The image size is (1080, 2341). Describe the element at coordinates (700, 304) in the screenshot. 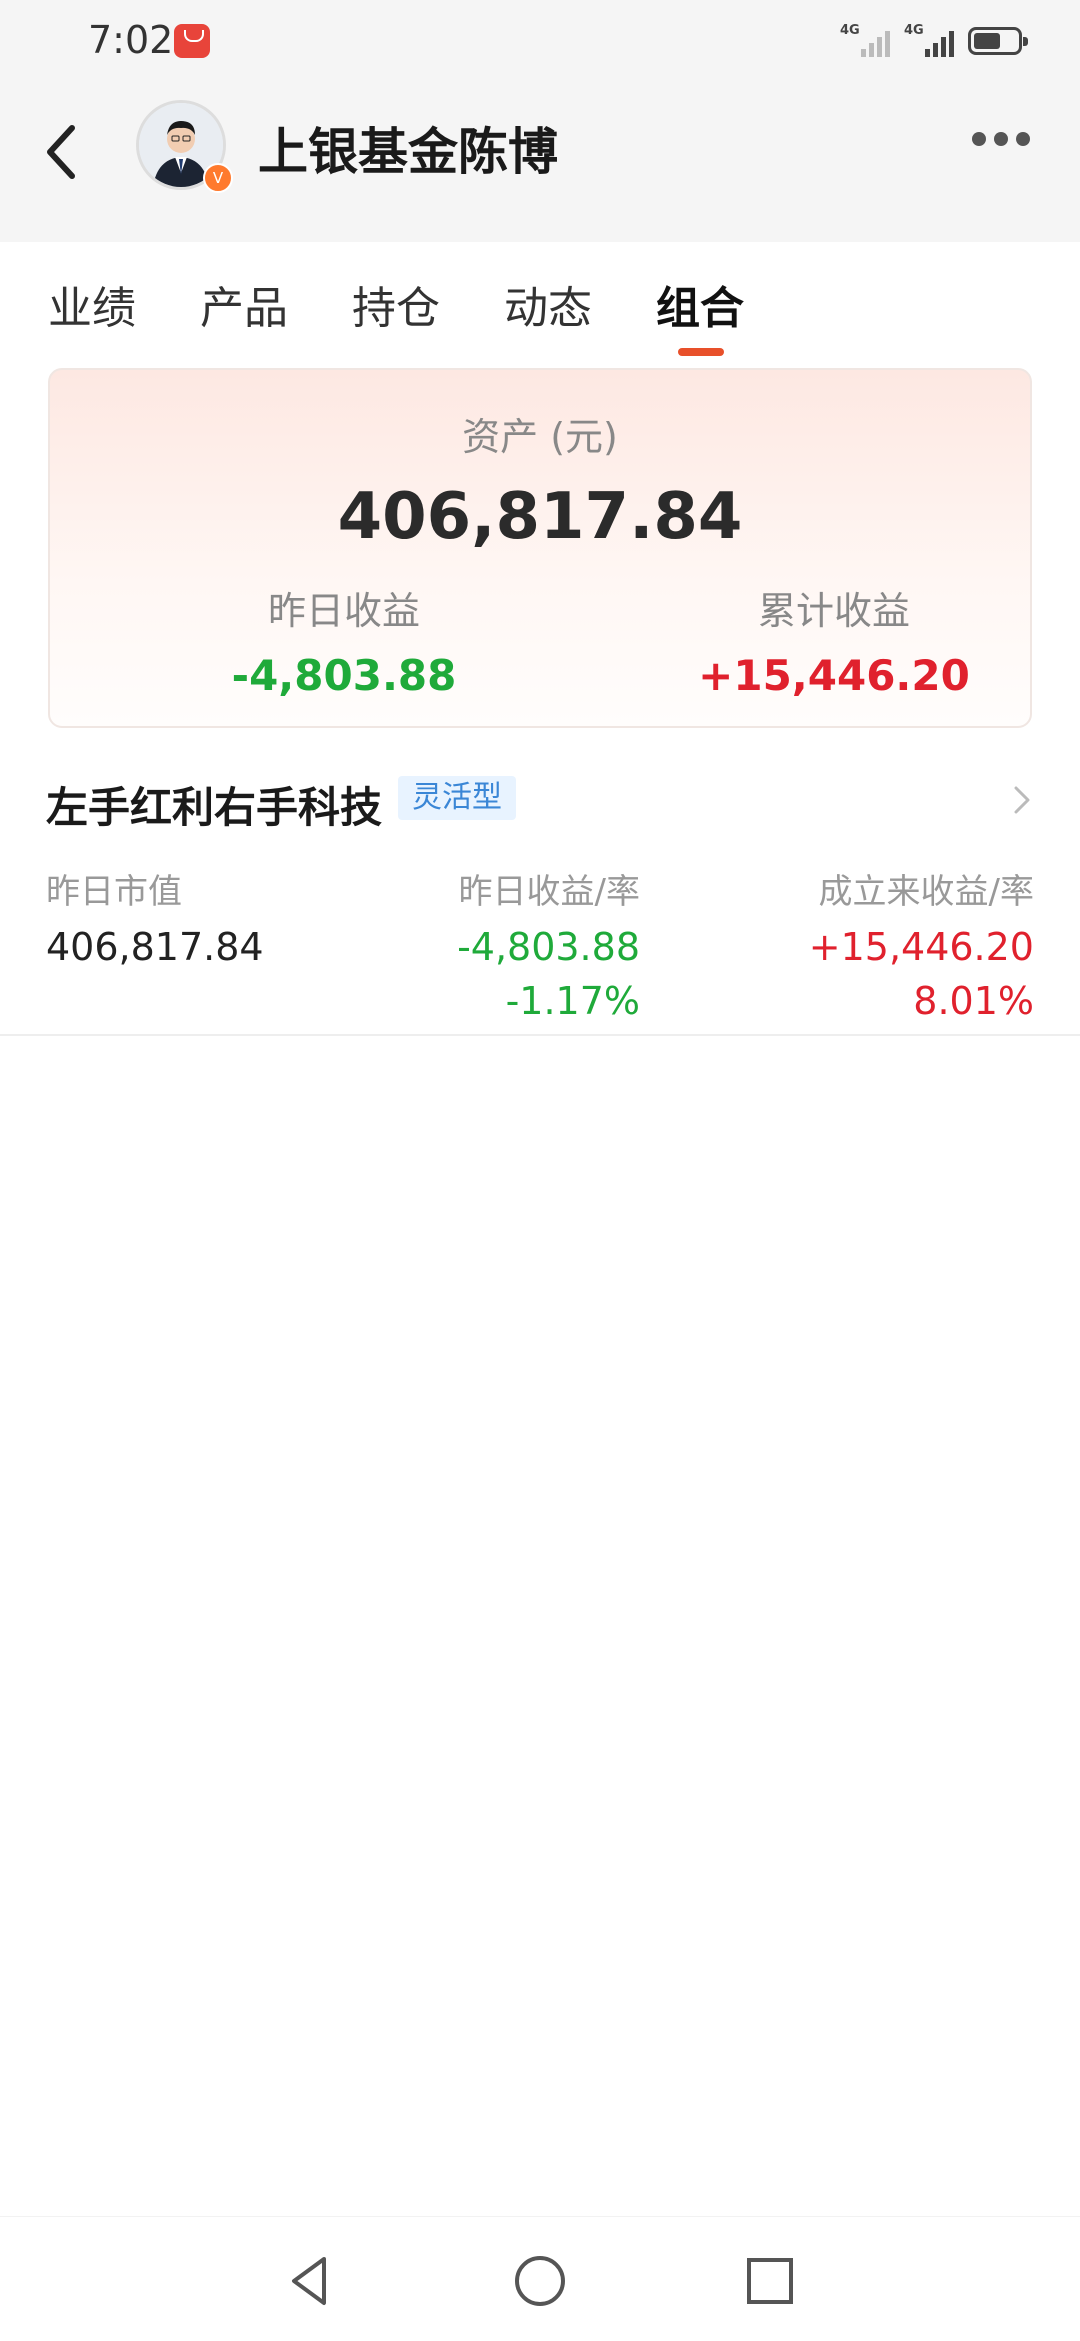

I see `tab-portfolio: 组合` at that location.